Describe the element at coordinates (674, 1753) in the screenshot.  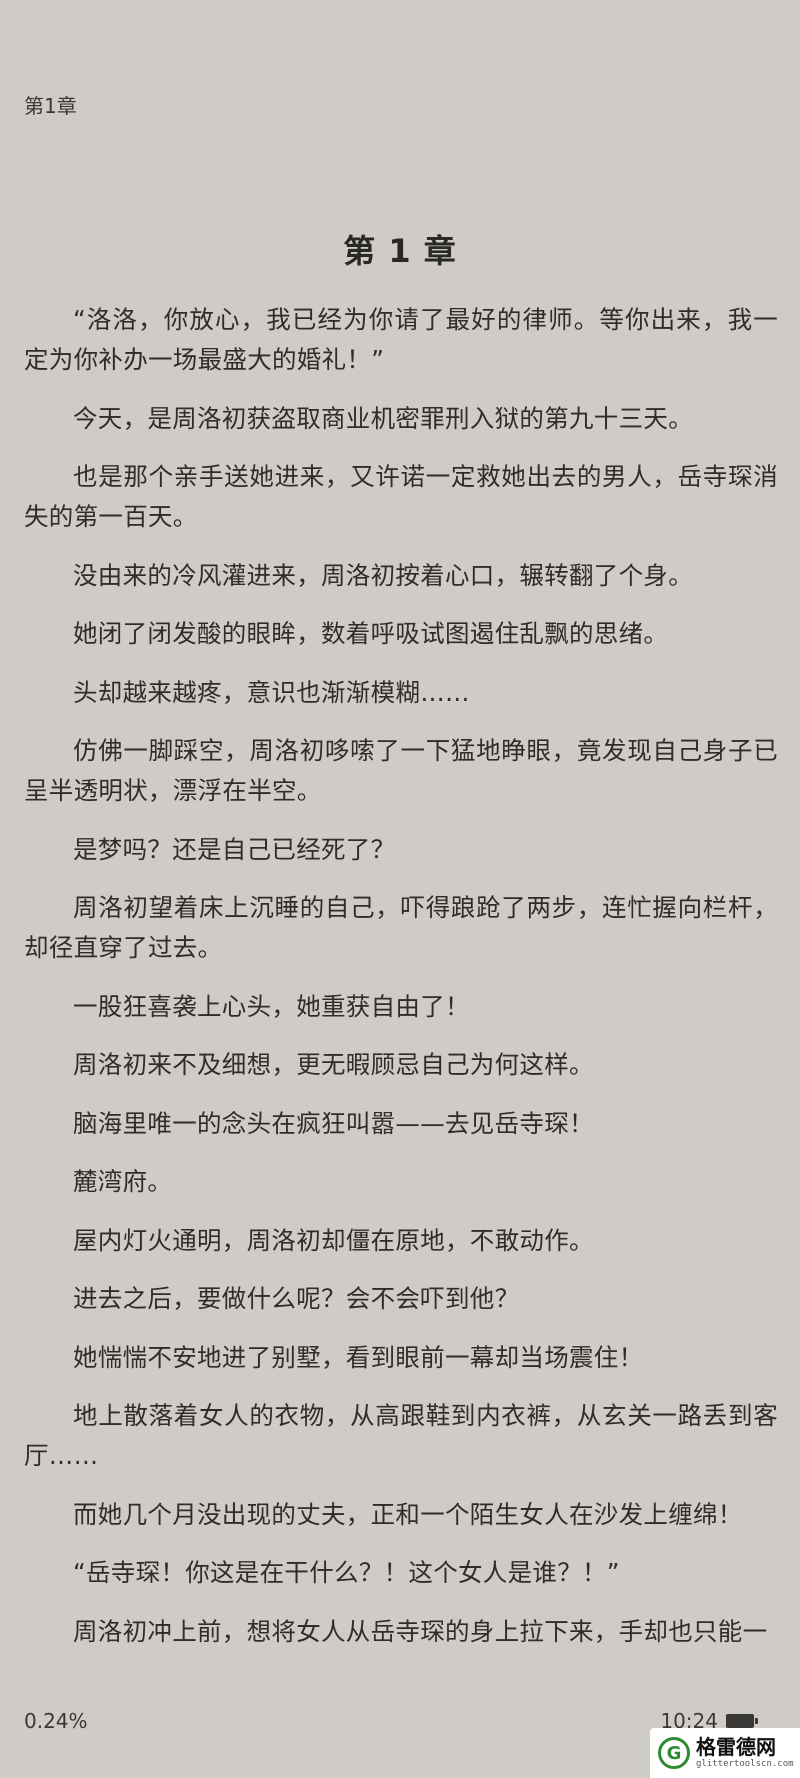
I see `watermark-logo-icon: G` at that location.